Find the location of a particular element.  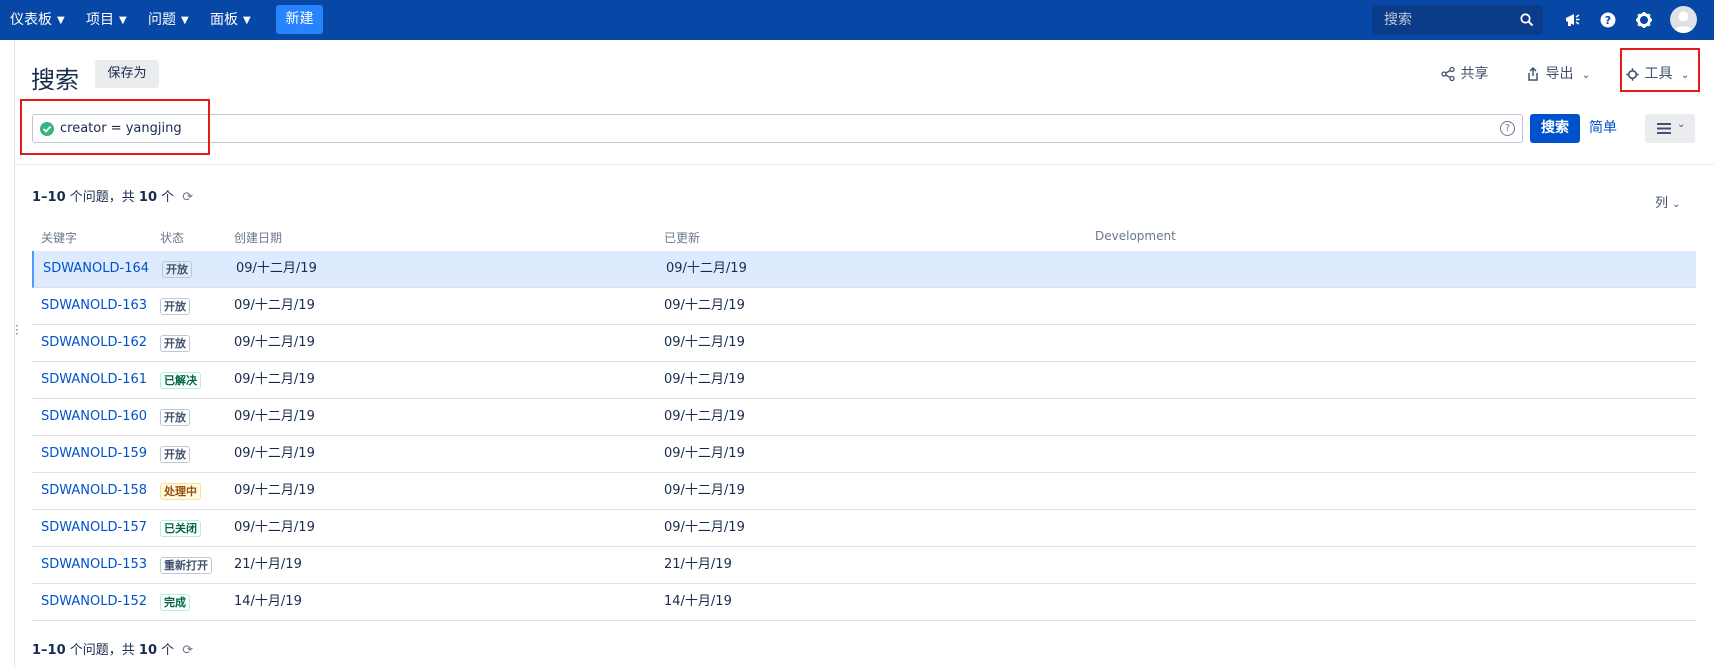

status-badge: 重新打开 is located at coordinates (186, 565).